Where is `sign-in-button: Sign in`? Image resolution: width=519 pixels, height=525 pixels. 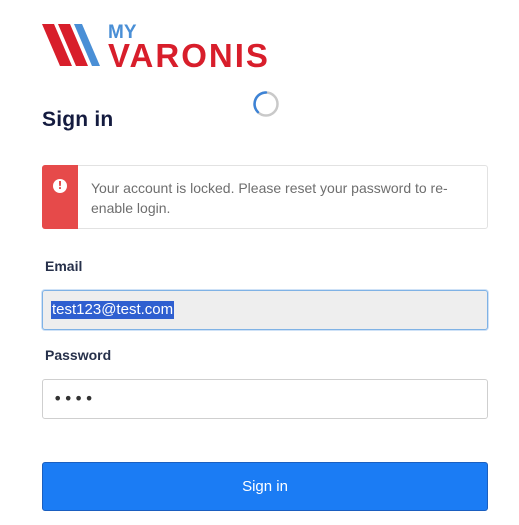 sign-in-button: Sign in is located at coordinates (265, 486).